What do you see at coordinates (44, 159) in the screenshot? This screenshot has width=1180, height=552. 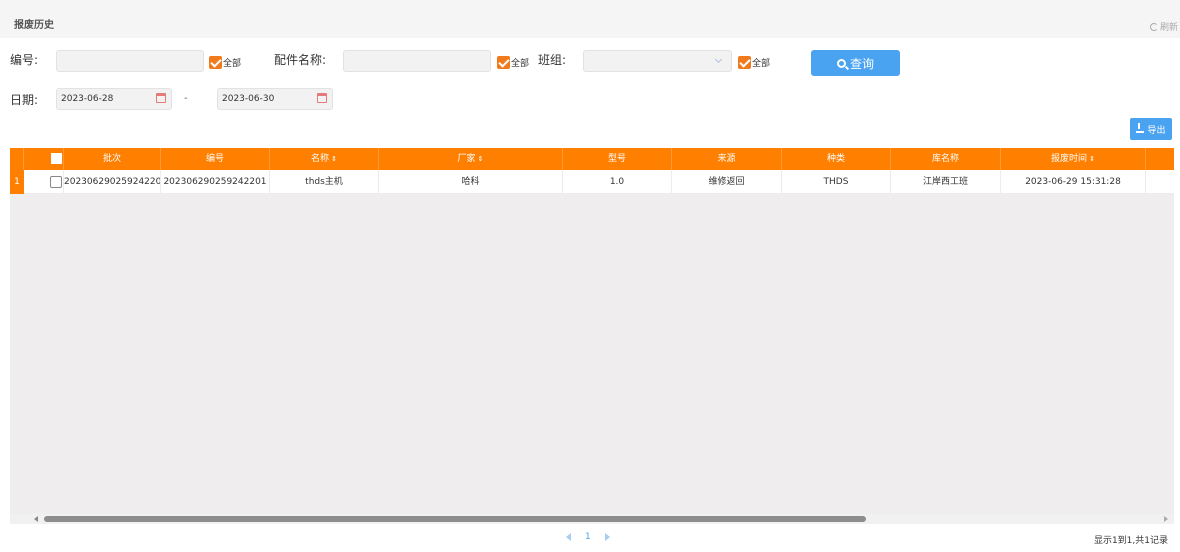 I see `header-select-all` at bounding box center [44, 159].